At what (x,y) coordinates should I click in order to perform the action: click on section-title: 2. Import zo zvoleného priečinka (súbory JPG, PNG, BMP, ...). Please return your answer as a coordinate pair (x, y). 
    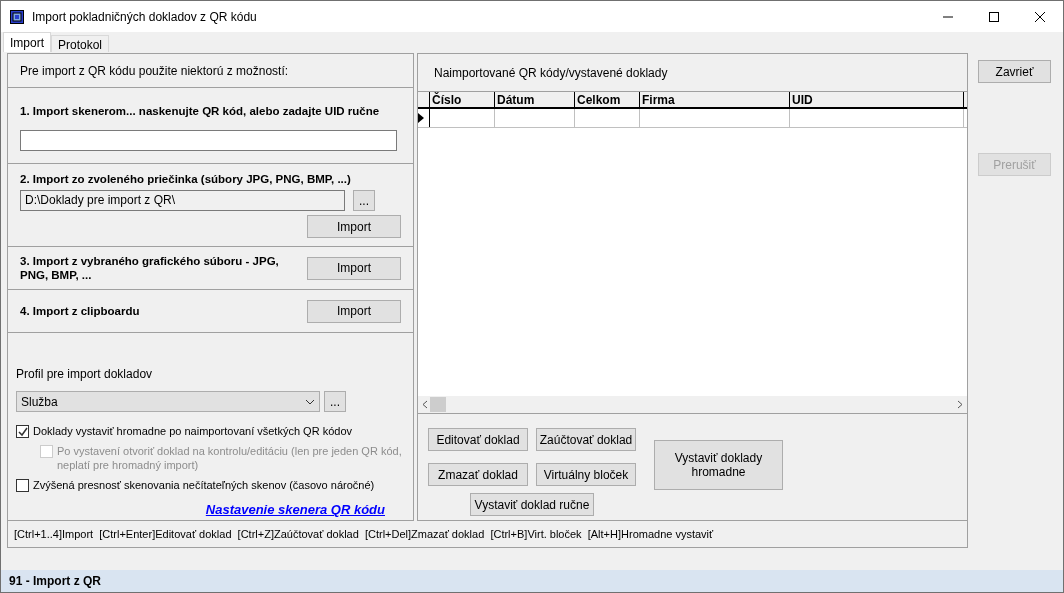
    Looking at the image, I should click on (186, 179).